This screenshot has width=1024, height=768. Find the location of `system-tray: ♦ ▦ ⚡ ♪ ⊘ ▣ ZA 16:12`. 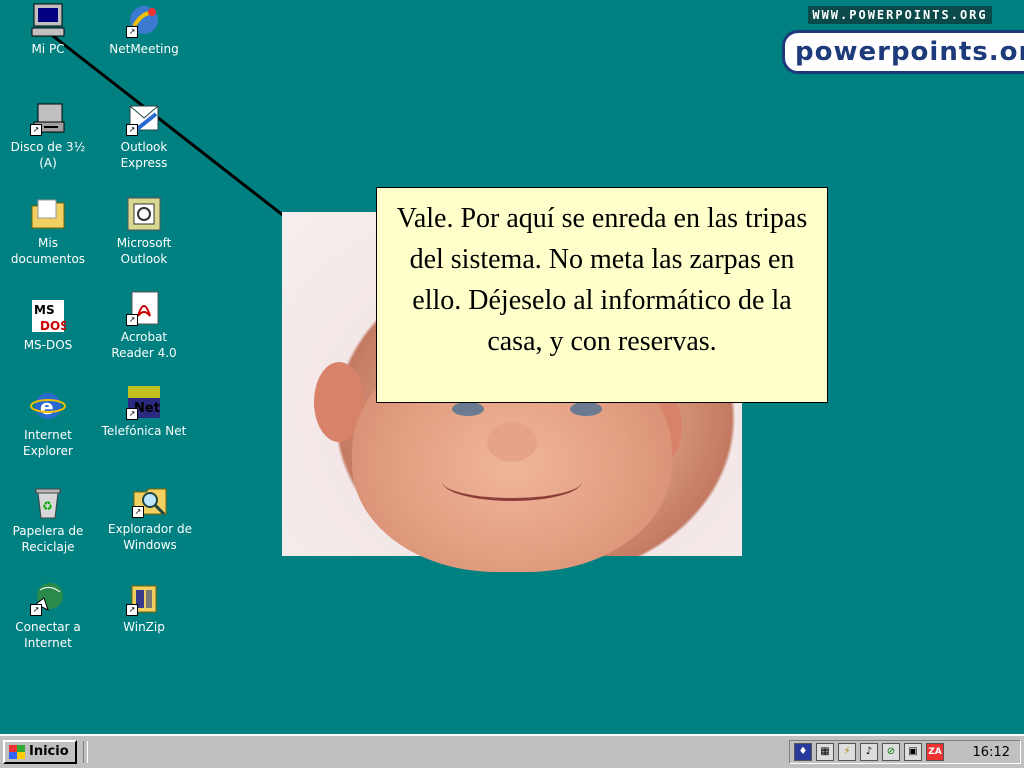

system-tray: ♦ ▦ ⚡ ♪ ⊘ ▣ ZA 16:12 is located at coordinates (905, 752).